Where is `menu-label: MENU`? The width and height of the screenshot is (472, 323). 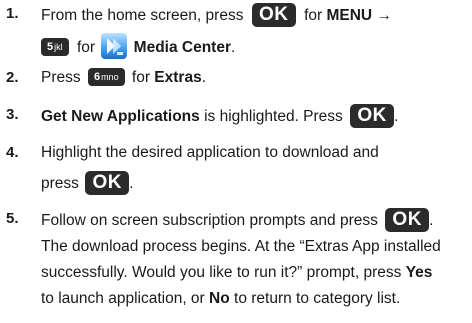 menu-label: MENU is located at coordinates (349, 16).